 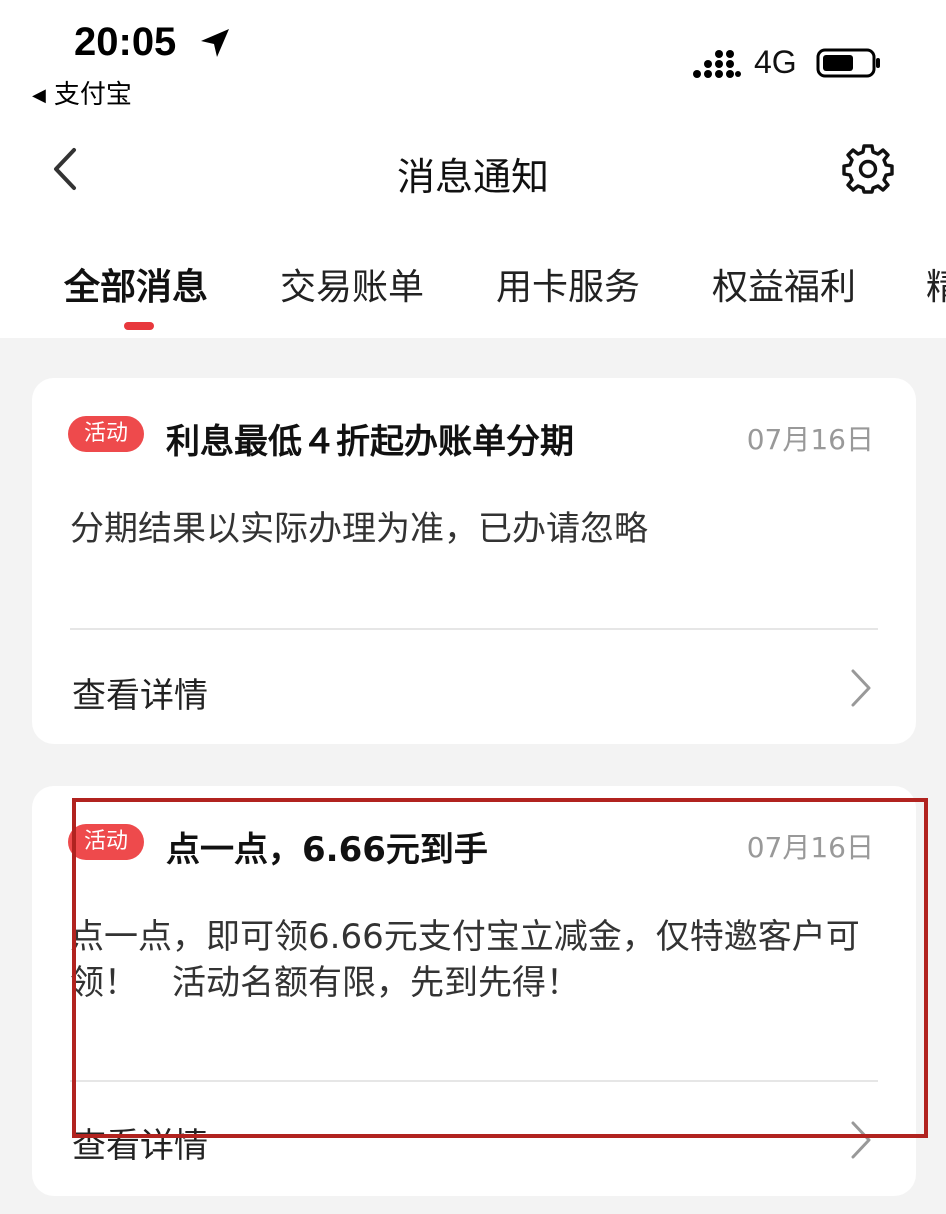 I want to click on back-app-label: 支付宝, so click(x=92, y=95).